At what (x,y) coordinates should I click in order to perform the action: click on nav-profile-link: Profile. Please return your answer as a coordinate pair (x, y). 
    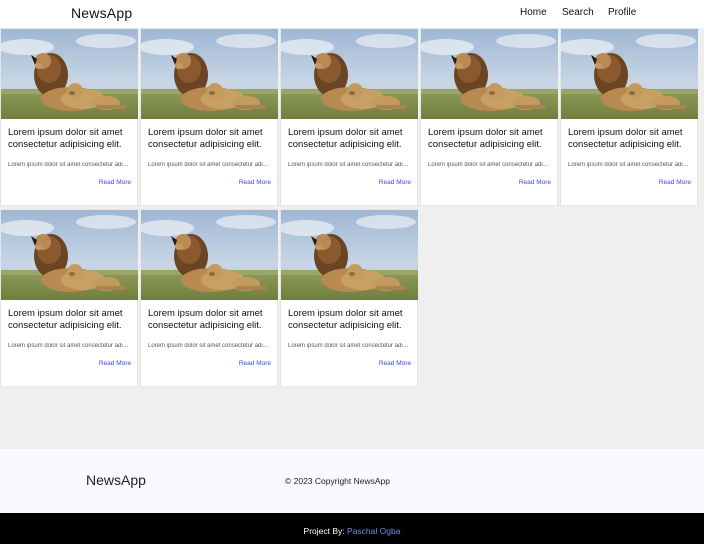
    Looking at the image, I should click on (622, 12).